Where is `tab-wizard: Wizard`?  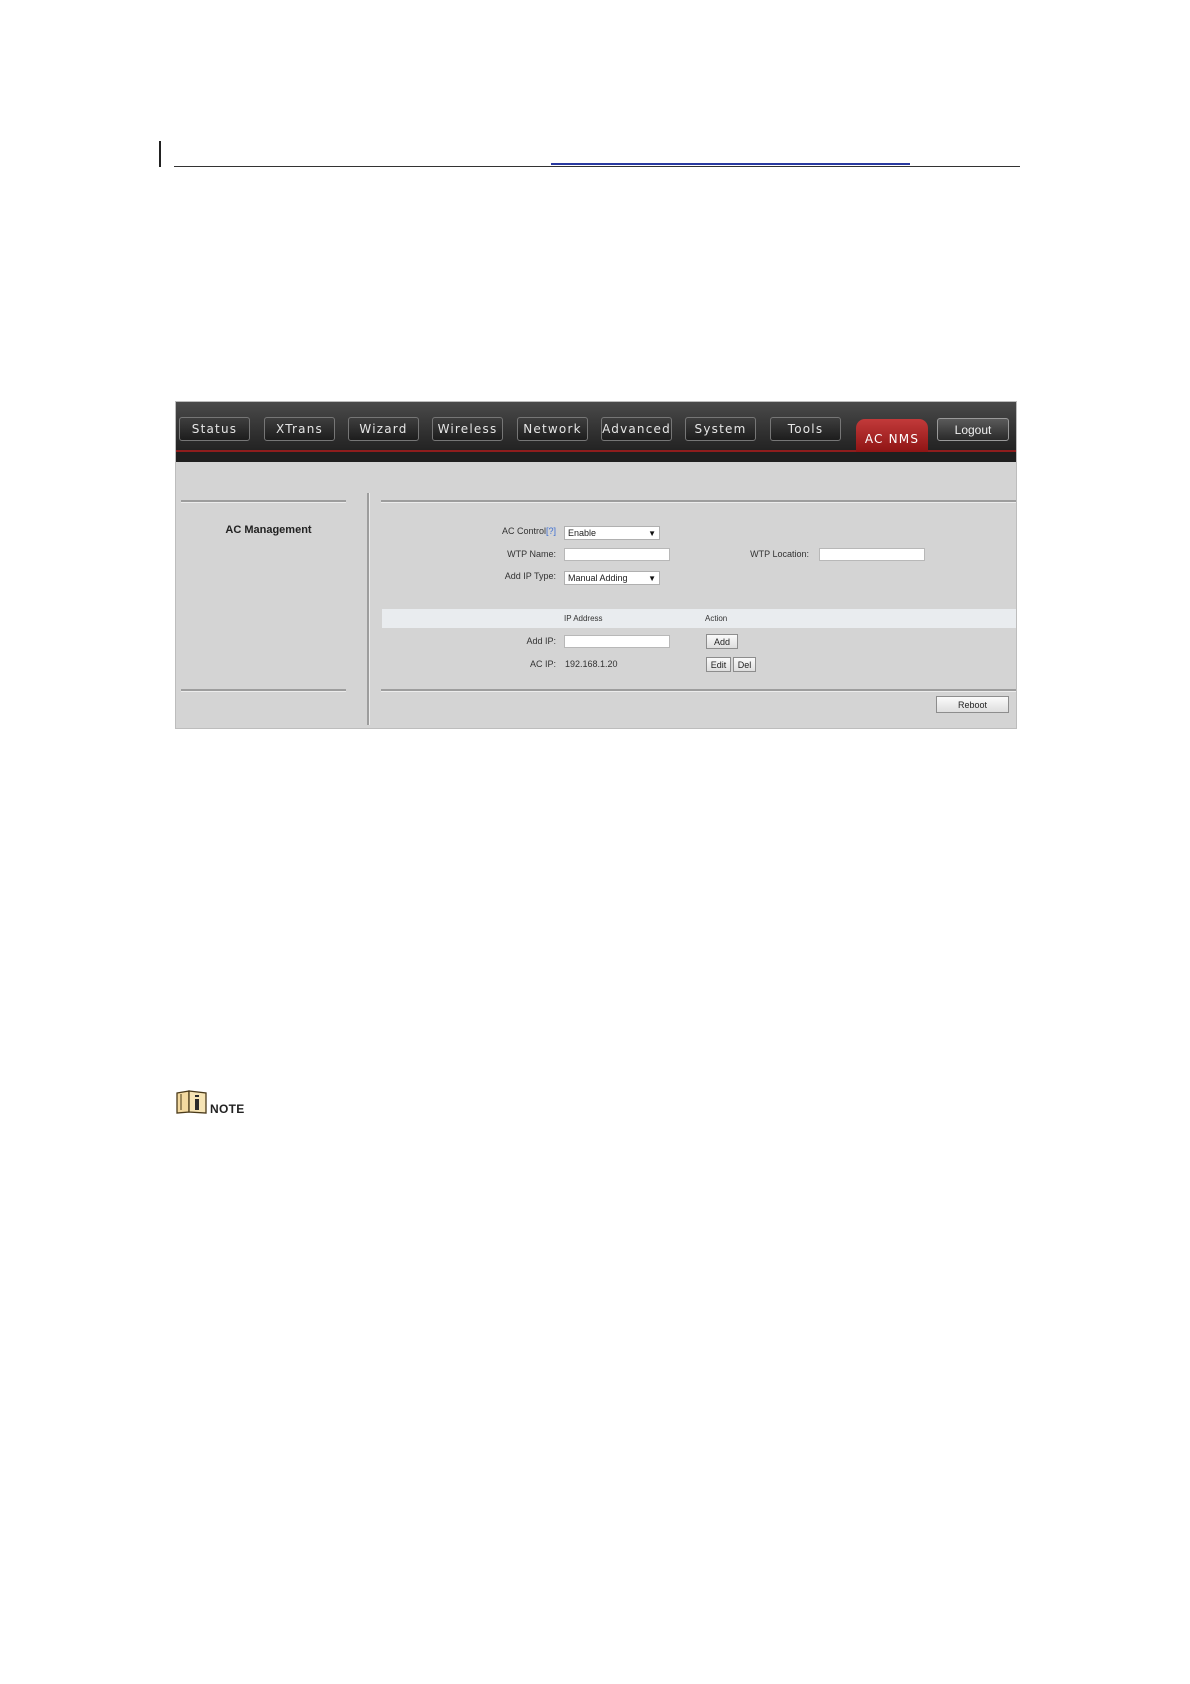 tab-wizard: Wizard is located at coordinates (383, 429).